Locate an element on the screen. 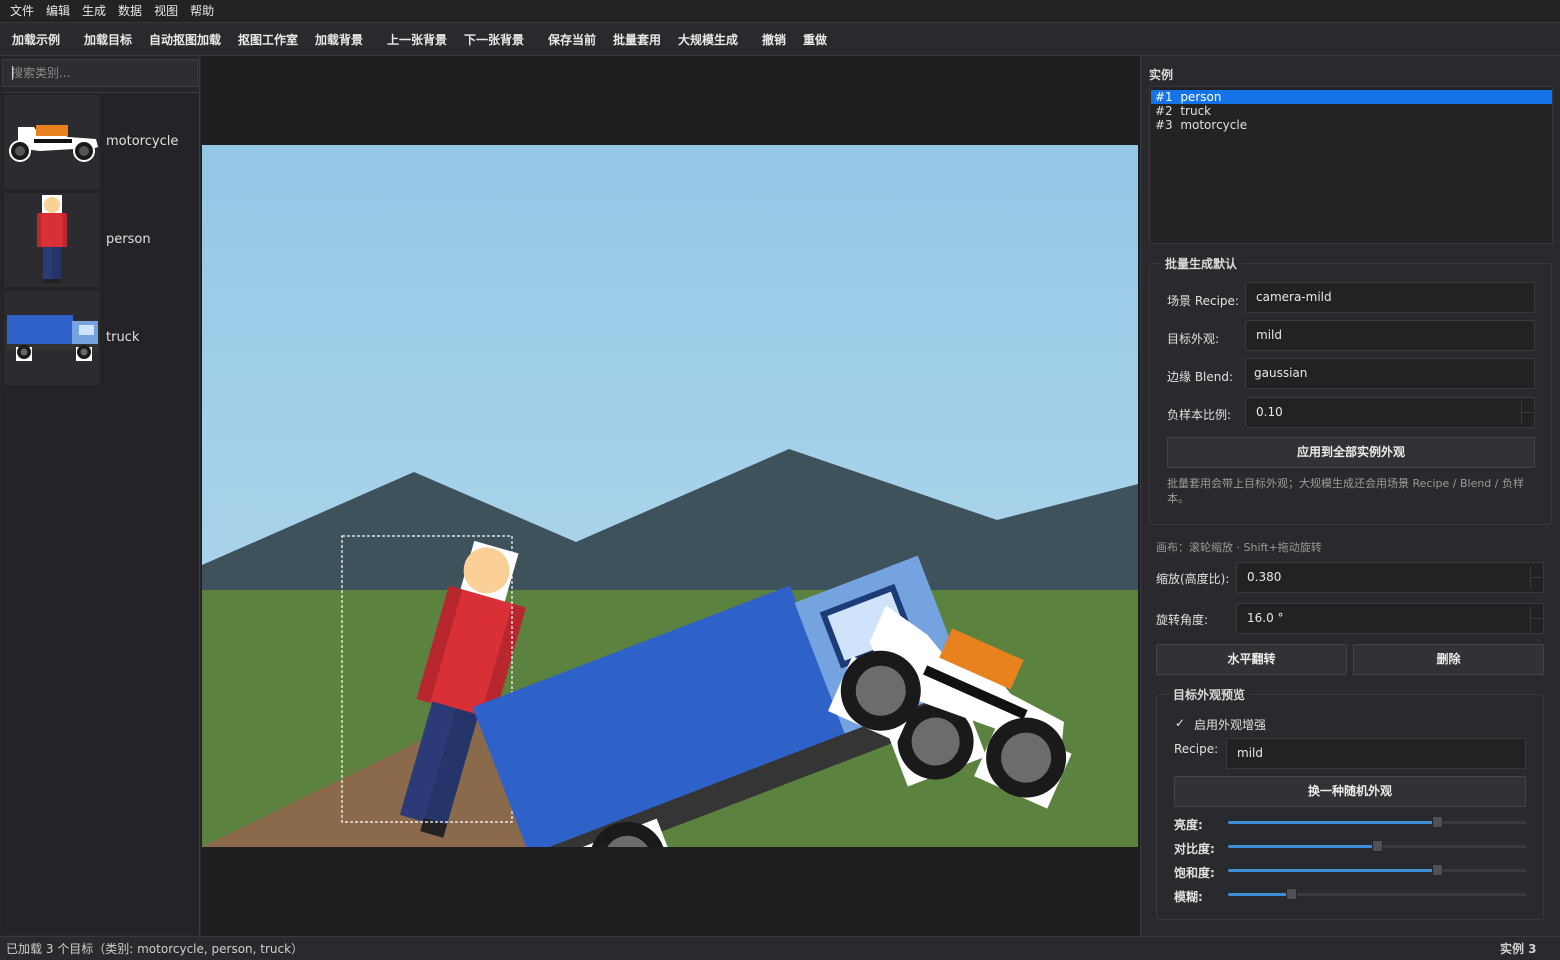 The width and height of the screenshot is (1560, 960). scale-spinbox: 0.380 is located at coordinates (1390, 577).